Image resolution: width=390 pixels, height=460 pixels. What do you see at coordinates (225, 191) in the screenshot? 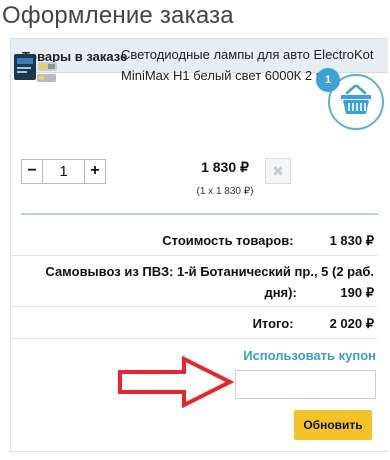
I see `item-unit-price: (1 x 1 830 ₽)` at bounding box center [225, 191].